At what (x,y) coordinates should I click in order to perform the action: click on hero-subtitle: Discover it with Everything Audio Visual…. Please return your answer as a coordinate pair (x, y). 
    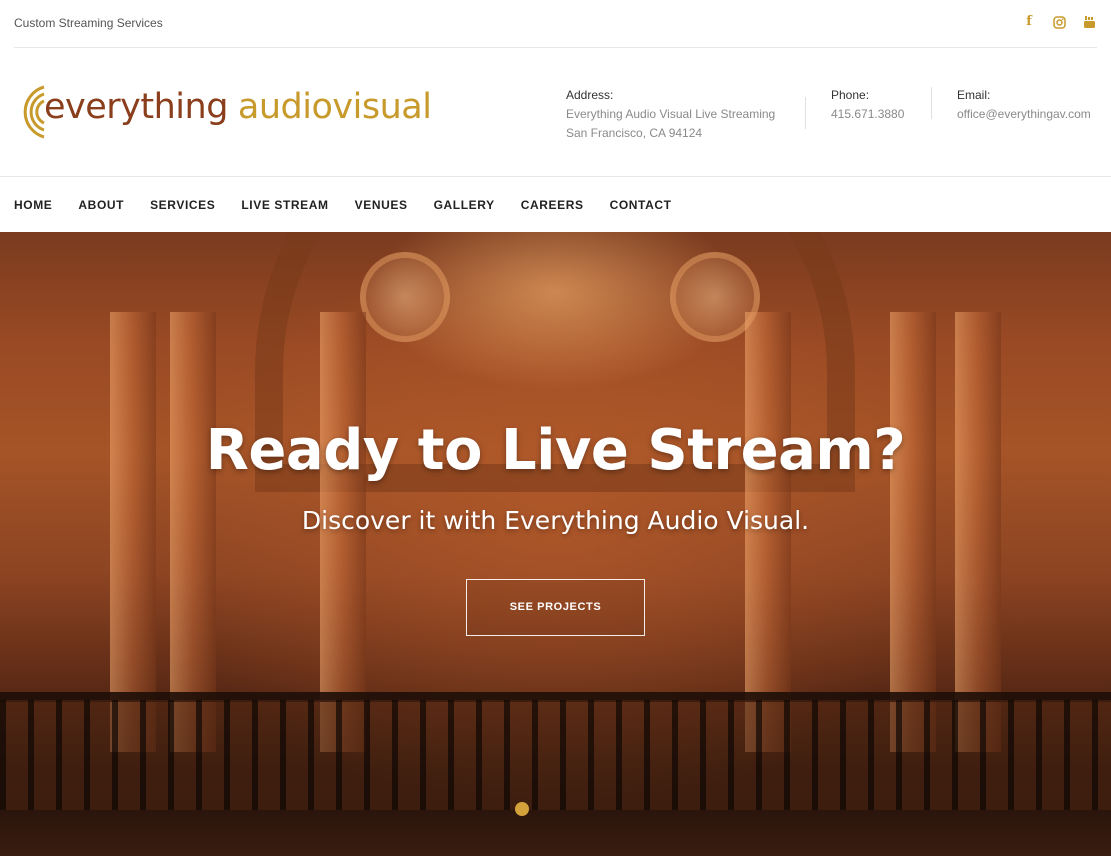
    Looking at the image, I should click on (555, 520).